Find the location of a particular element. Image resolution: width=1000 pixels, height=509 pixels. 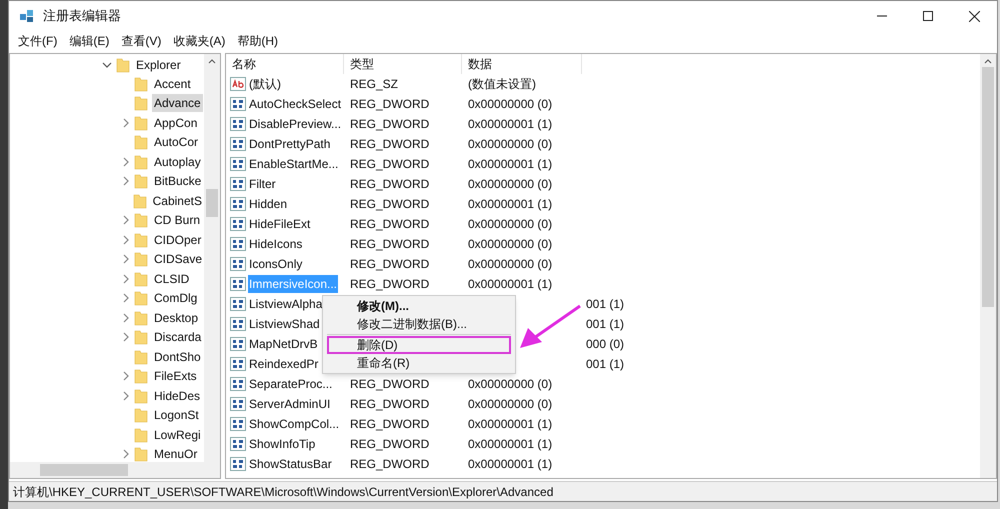

tree-item: AppCon is located at coordinates (176, 123).